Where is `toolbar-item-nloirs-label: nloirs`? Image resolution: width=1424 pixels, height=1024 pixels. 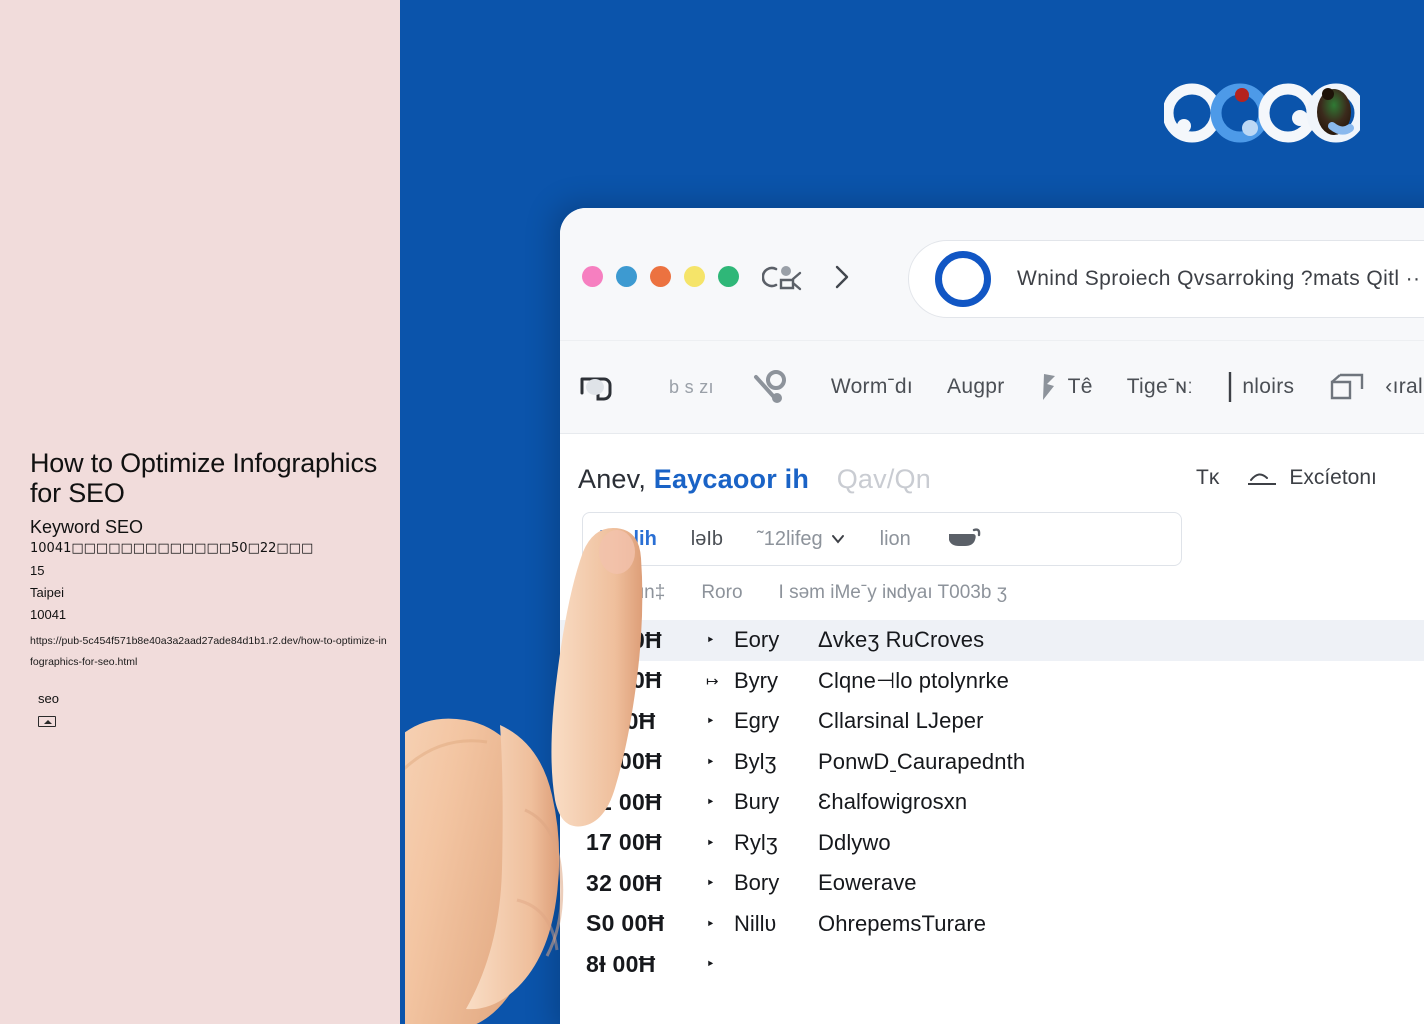
toolbar-item-nloirs-label: nloirs is located at coordinates (1268, 386).